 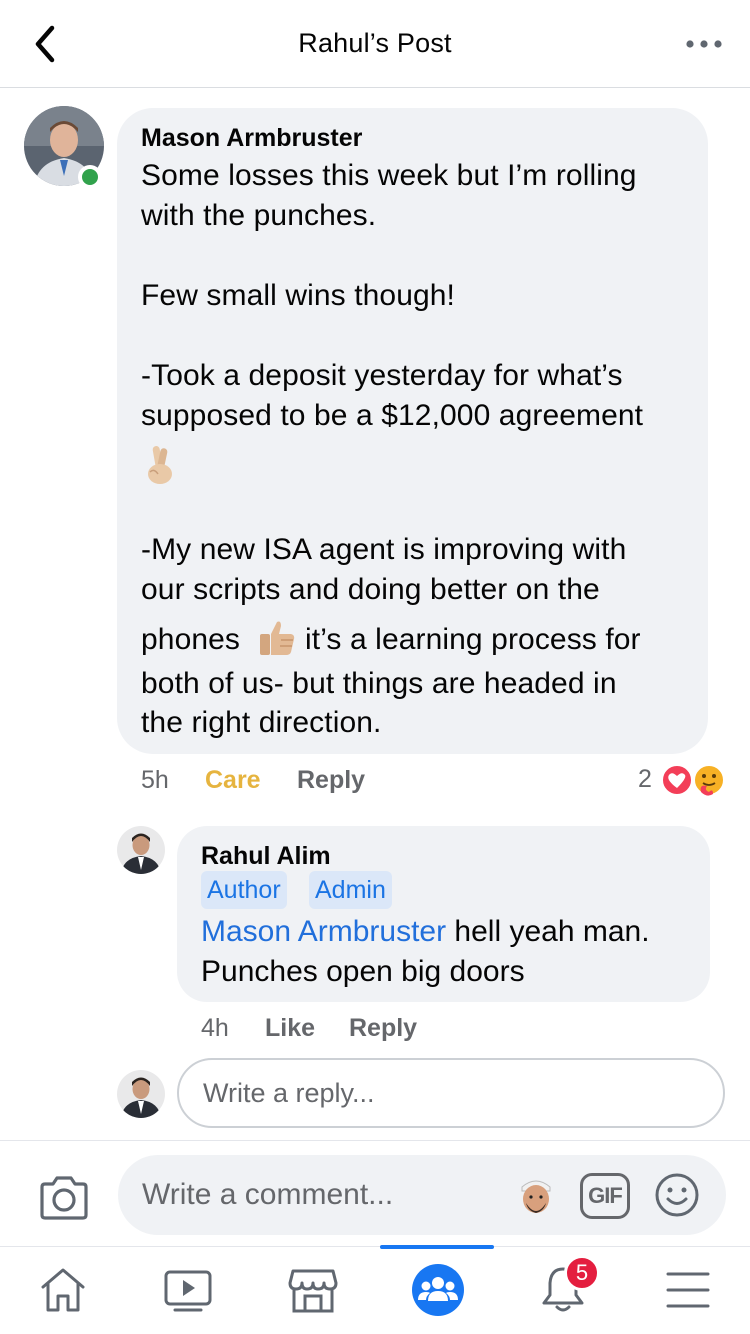 I want to click on care-reaction-button: Care, so click(x=233, y=780).